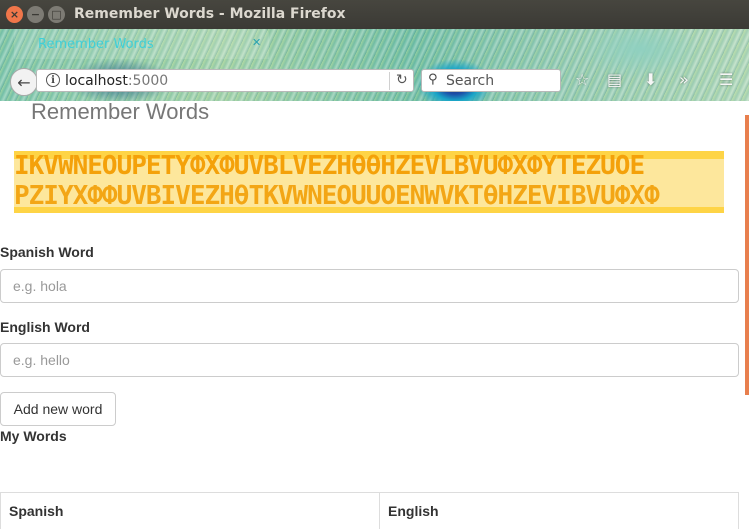 The height and width of the screenshot is (529, 749). Describe the element at coordinates (684, 79) in the screenshot. I see `overflow-chevron-icon: »` at that location.